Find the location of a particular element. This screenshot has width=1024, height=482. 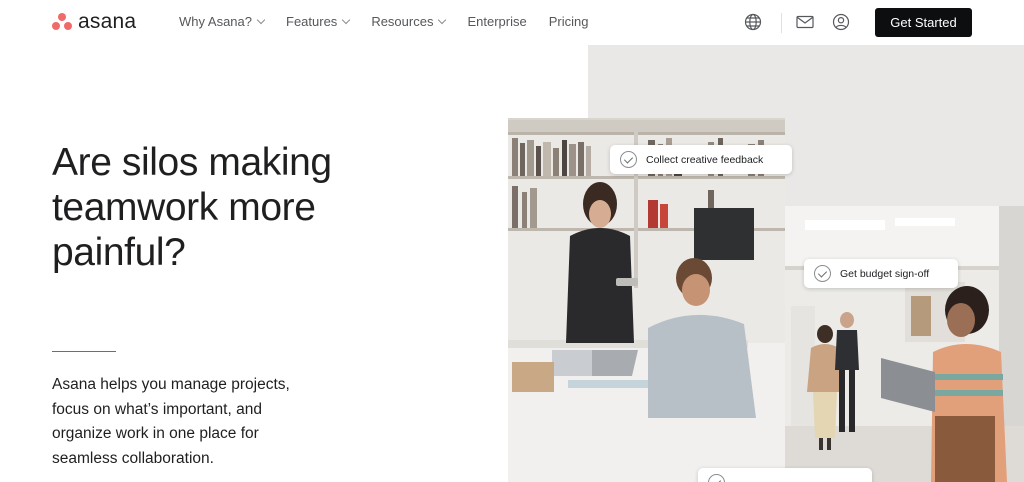

nav-item-resources: Resources is located at coordinates (409, 21).